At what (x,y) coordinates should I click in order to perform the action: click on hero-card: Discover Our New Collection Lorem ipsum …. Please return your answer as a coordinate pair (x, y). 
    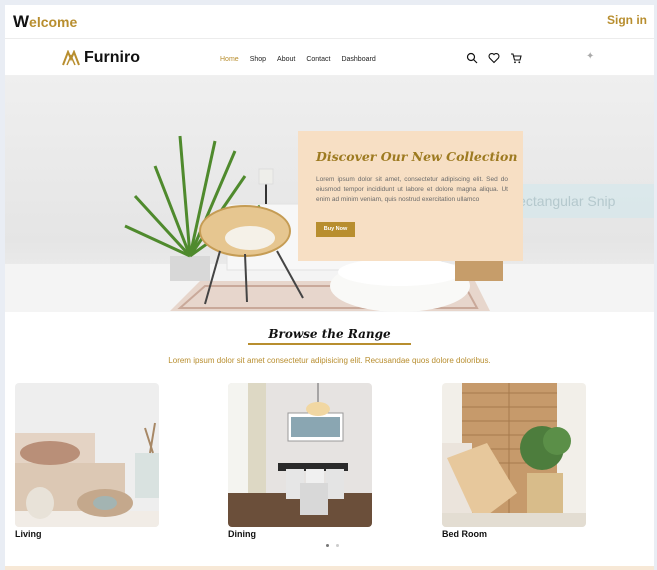
    Looking at the image, I should click on (410, 196).